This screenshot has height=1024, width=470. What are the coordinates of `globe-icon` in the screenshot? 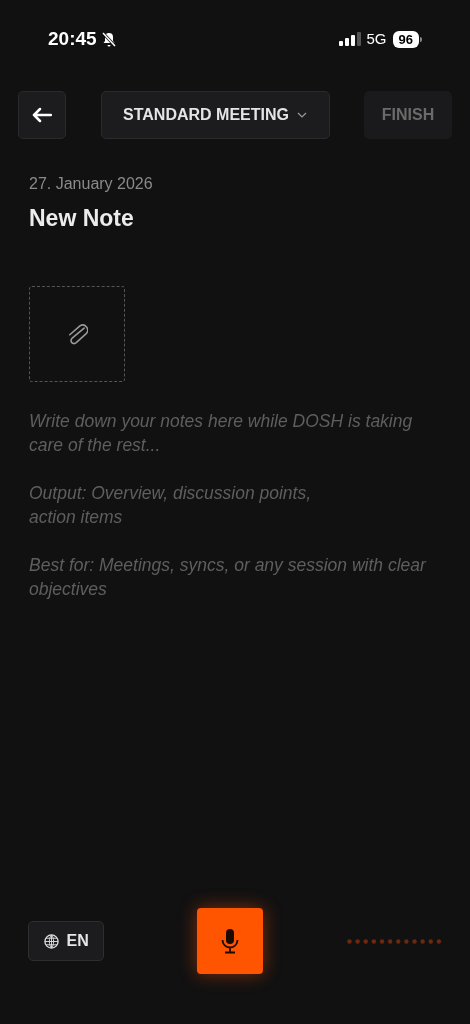 It's located at (51, 941).